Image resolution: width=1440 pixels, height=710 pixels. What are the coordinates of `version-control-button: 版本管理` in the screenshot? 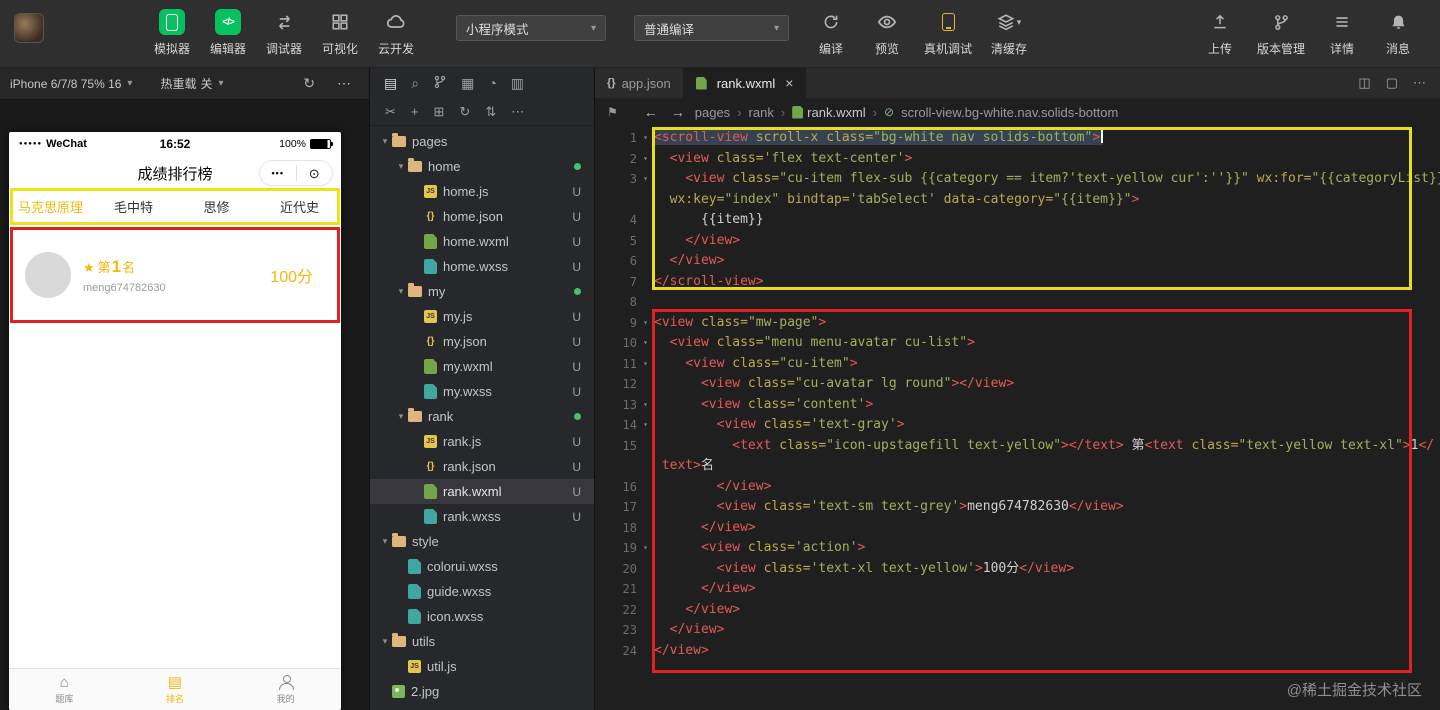 It's located at (1281, 28).